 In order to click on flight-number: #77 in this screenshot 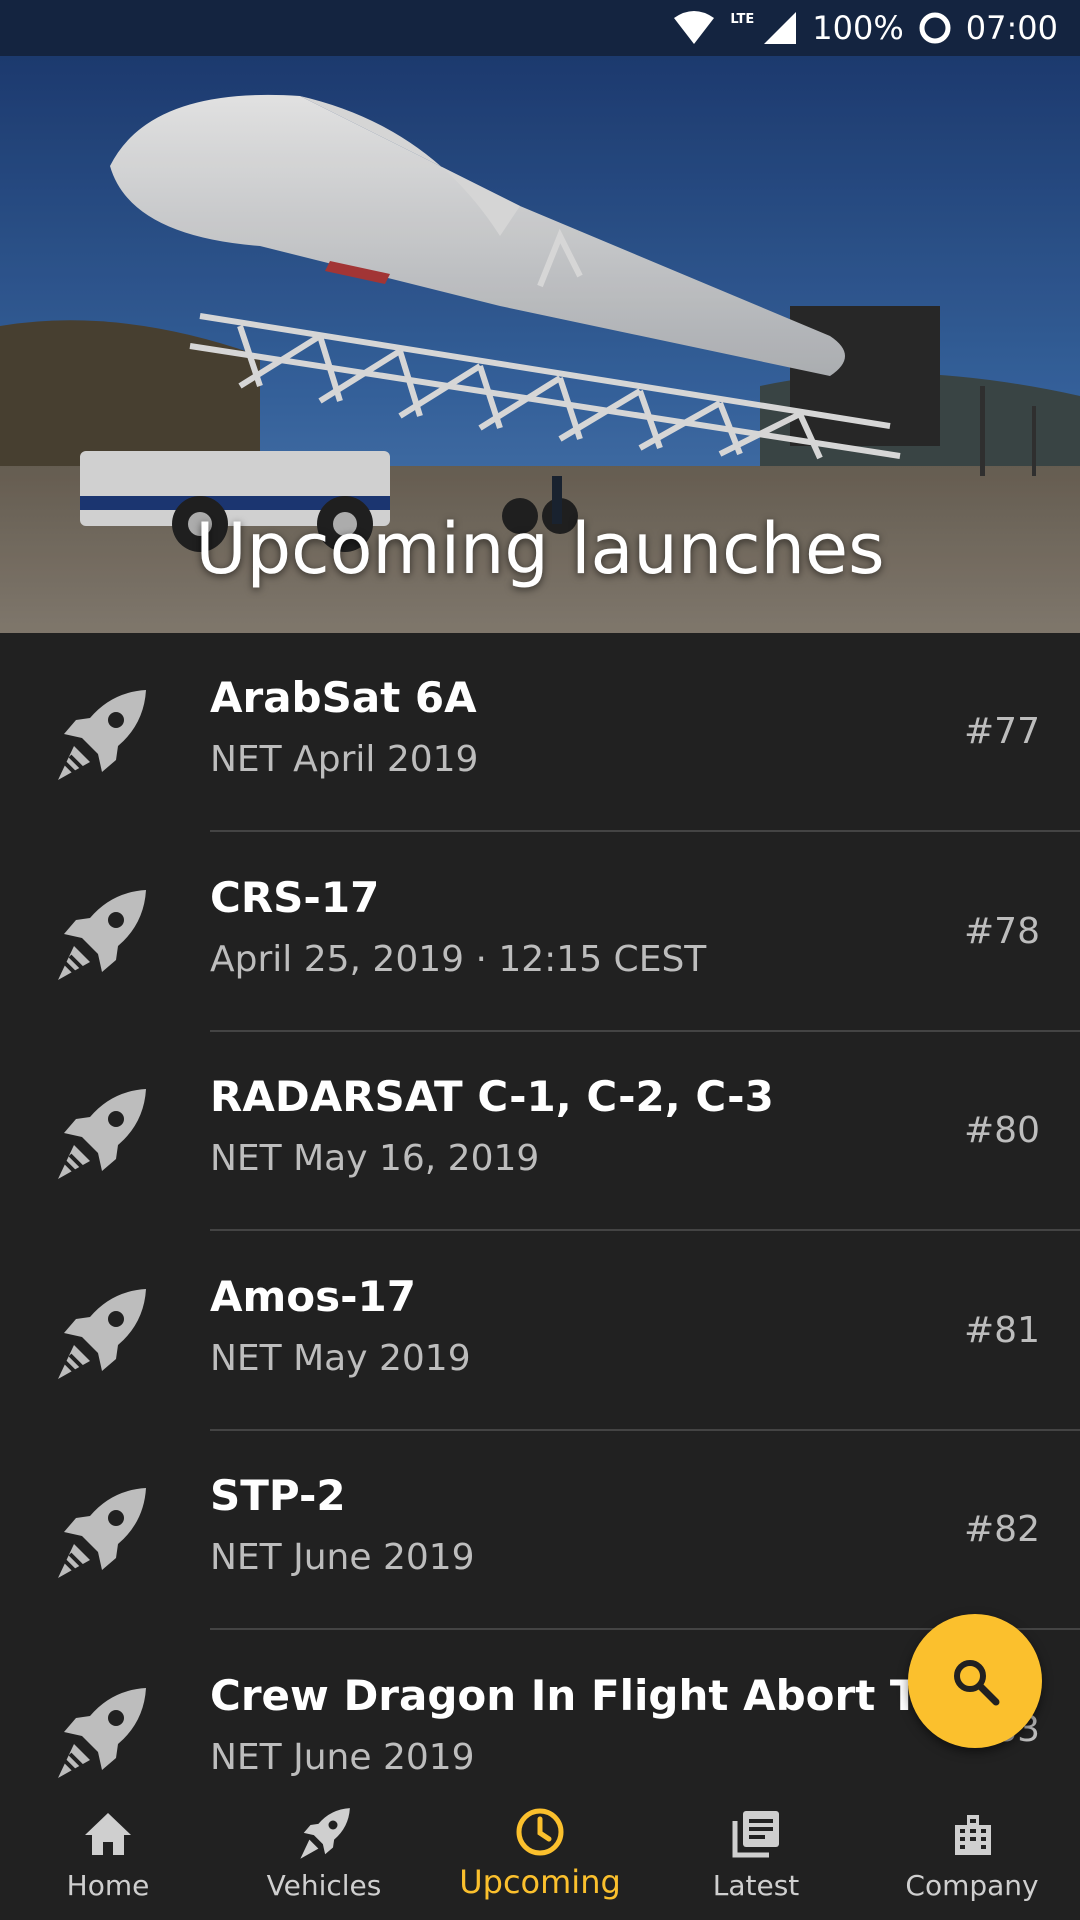, I will do `click(1002, 731)`.